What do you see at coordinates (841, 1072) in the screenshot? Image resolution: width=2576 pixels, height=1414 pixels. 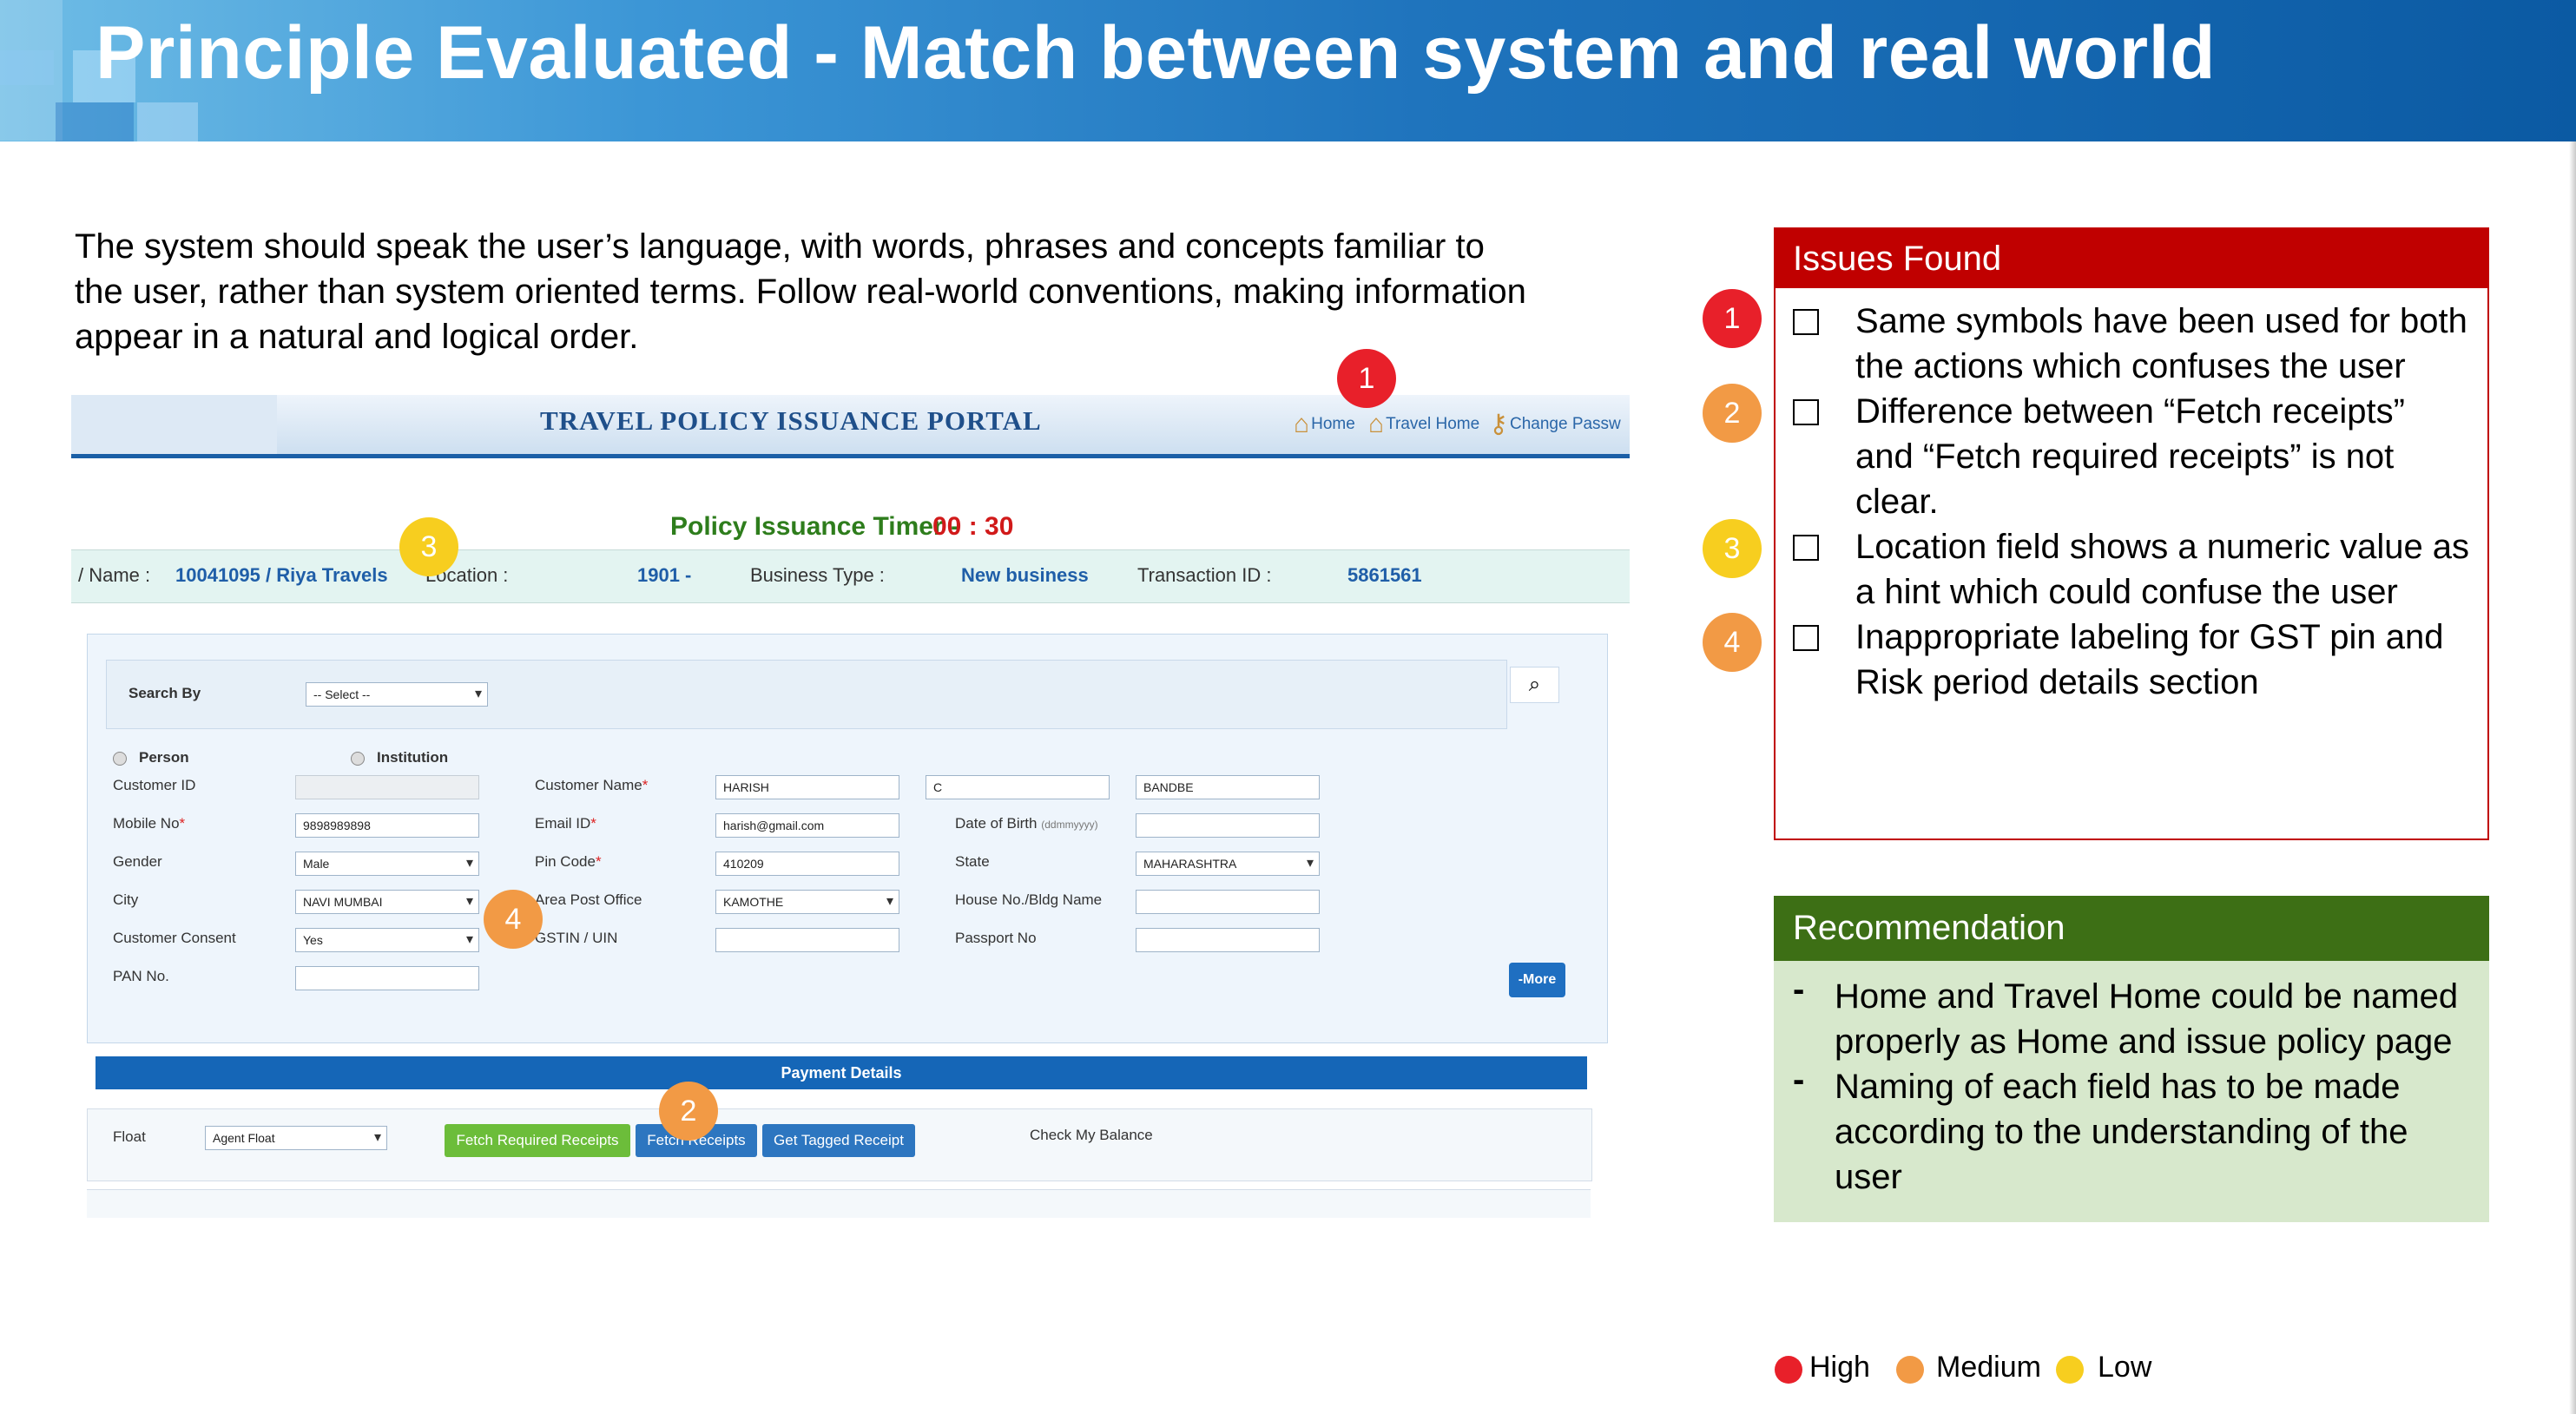 I see `payment-details-header: Payment Details` at bounding box center [841, 1072].